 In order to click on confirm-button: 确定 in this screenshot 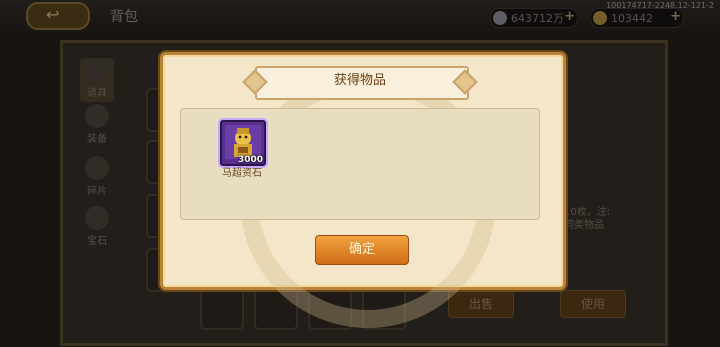, I will do `click(362, 250)`.